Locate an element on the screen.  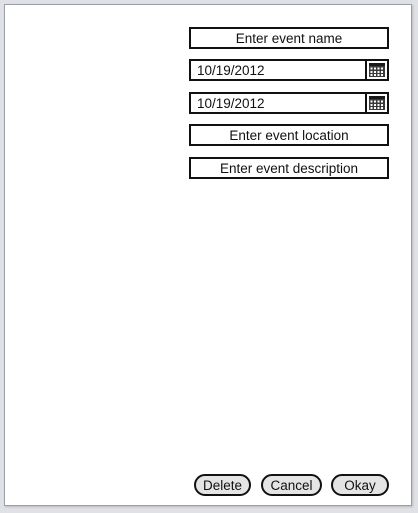
event-description-input: Enter event description is located at coordinates (289, 168).